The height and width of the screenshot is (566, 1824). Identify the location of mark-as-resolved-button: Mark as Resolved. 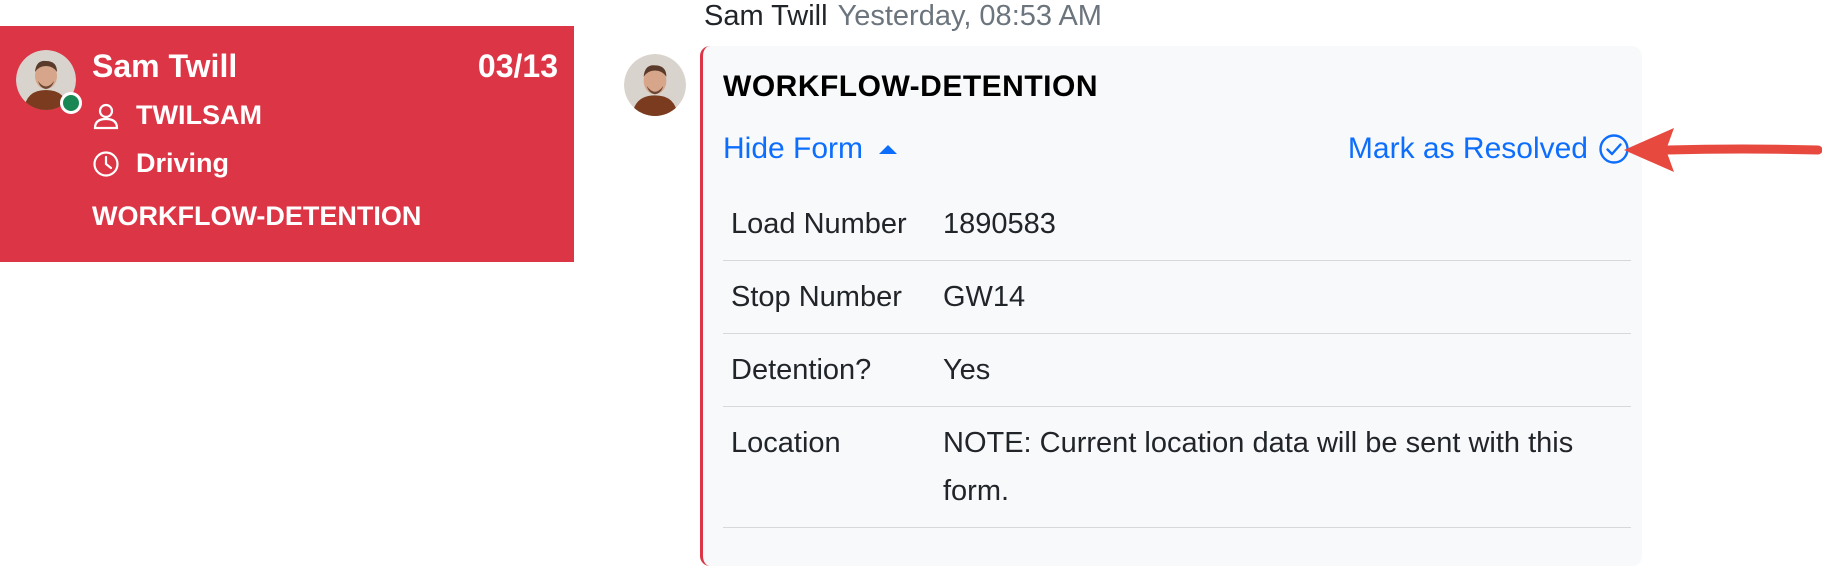
(1489, 149).